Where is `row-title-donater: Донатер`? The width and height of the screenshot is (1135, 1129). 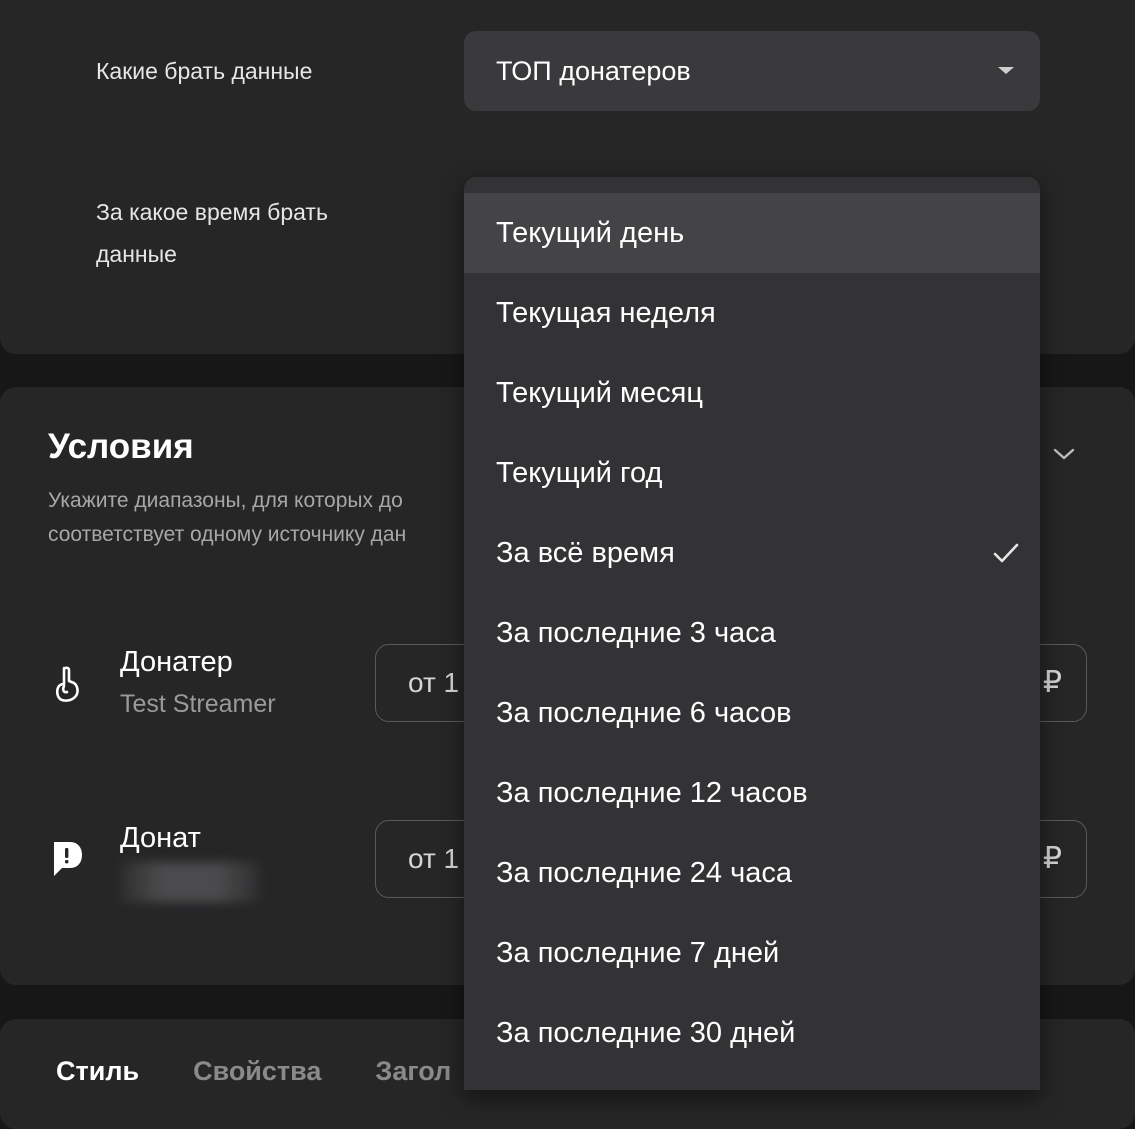
row-title-donater: Донатер is located at coordinates (176, 662).